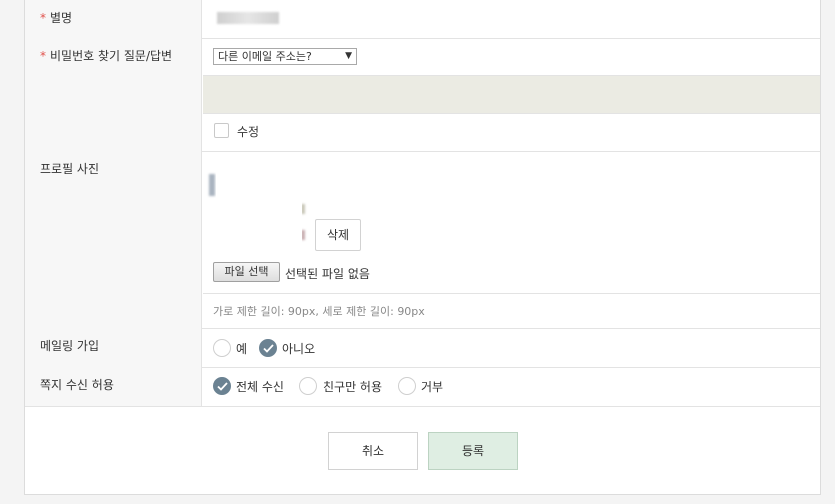  I want to click on mailing-value-cell: 예 아니오, so click(511, 347).